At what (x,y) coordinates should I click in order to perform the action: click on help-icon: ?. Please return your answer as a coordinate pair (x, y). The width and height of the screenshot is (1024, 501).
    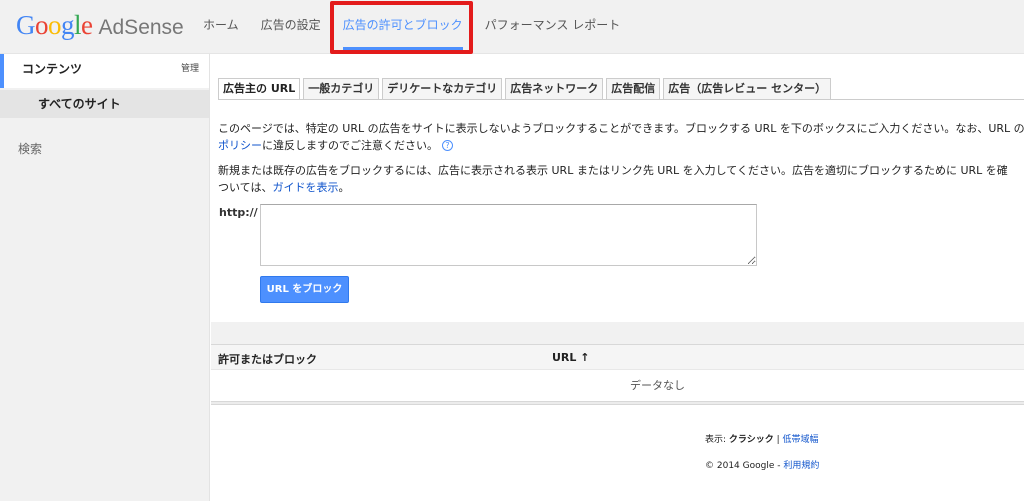
    Looking at the image, I should click on (447, 145).